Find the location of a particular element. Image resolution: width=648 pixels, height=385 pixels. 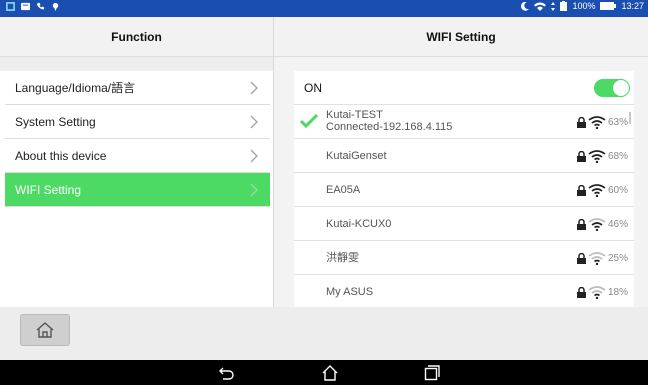

signal-indicator: 46% is located at coordinates (602, 224).